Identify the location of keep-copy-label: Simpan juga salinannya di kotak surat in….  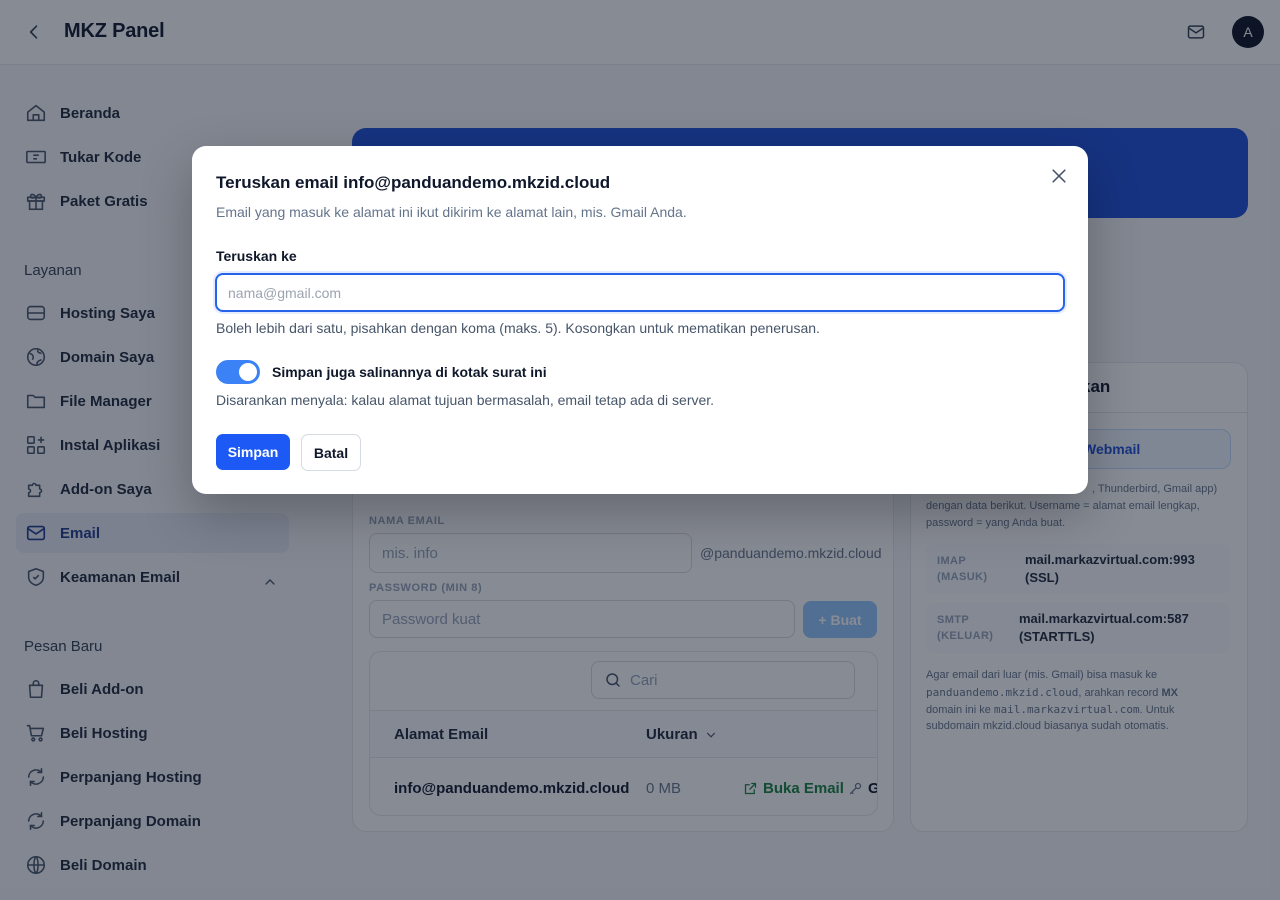
(409, 372).